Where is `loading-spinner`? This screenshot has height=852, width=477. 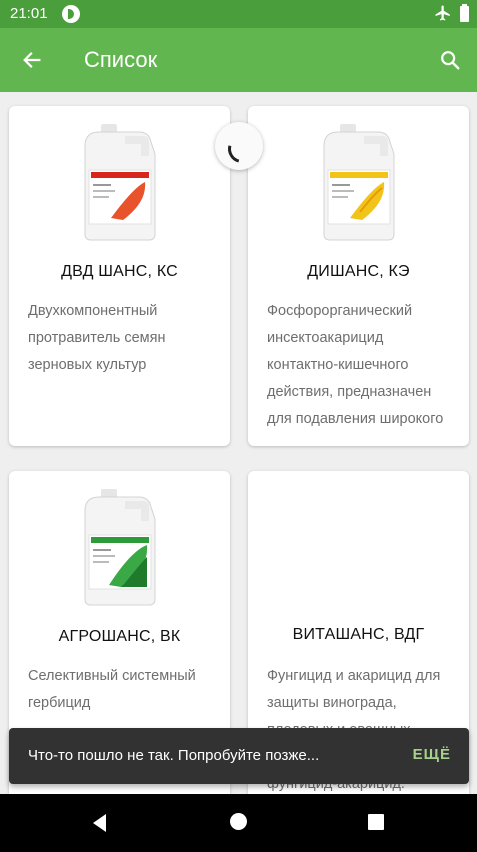 loading-spinner is located at coordinates (239, 146).